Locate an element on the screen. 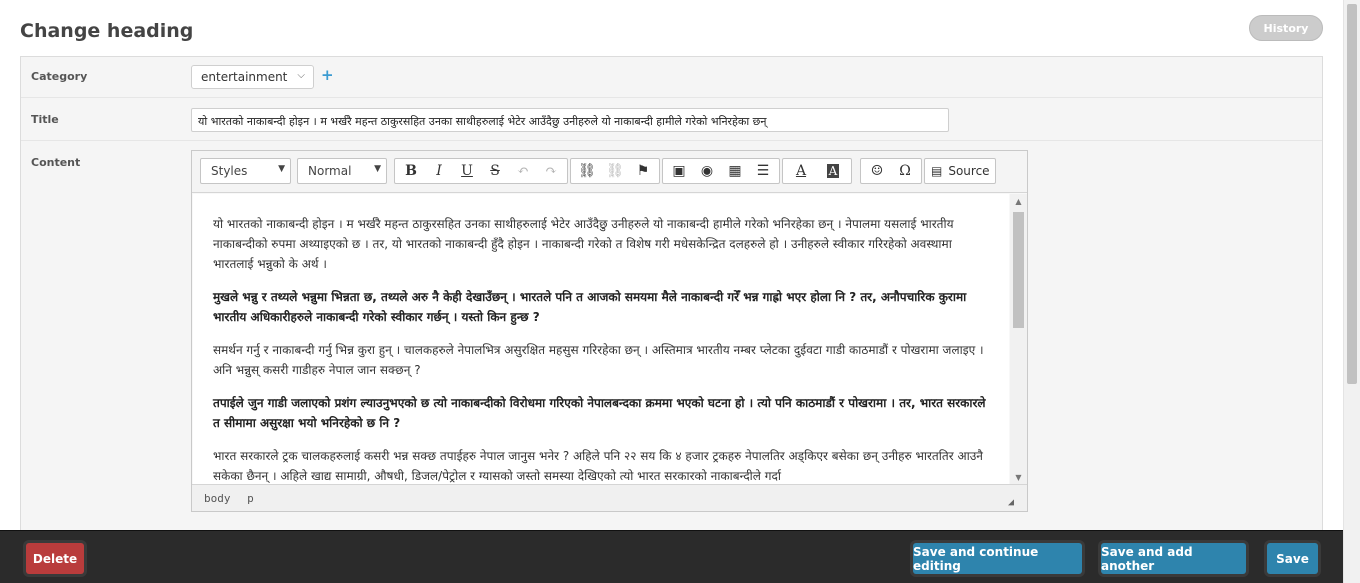  editor-scrollbar: ▲ ▼ is located at coordinates (1018, 339).